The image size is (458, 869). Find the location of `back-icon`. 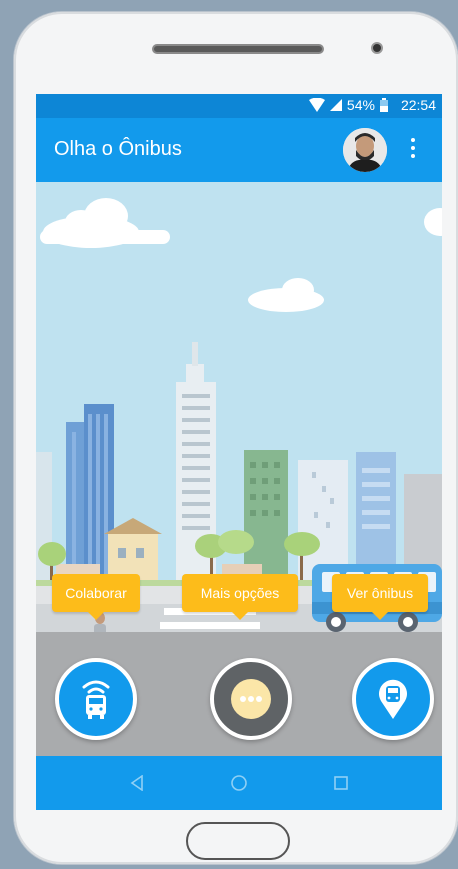

back-icon is located at coordinates (137, 783).